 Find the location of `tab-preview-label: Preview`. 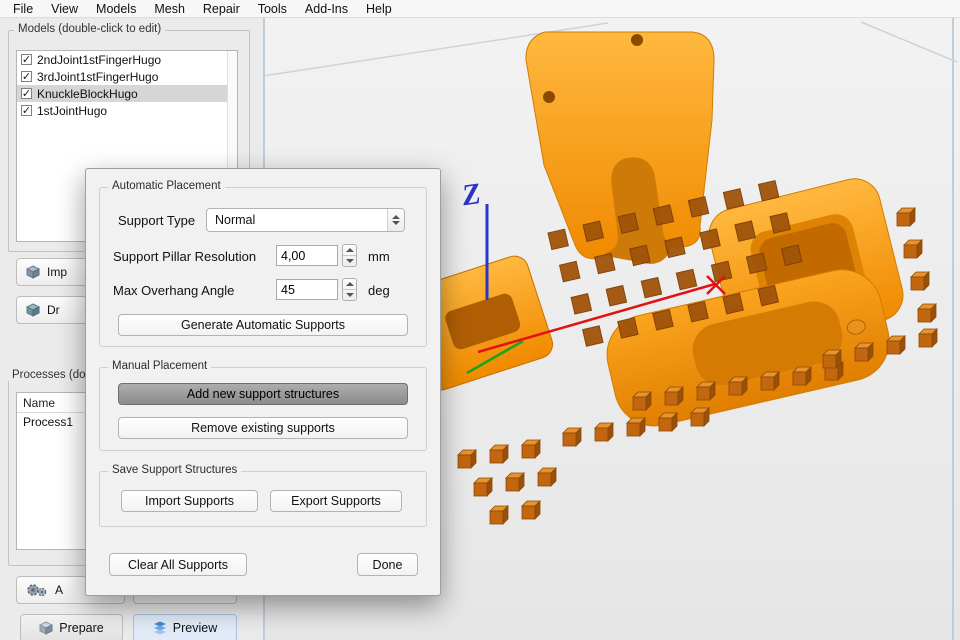

tab-preview-label: Preview is located at coordinates (195, 628).